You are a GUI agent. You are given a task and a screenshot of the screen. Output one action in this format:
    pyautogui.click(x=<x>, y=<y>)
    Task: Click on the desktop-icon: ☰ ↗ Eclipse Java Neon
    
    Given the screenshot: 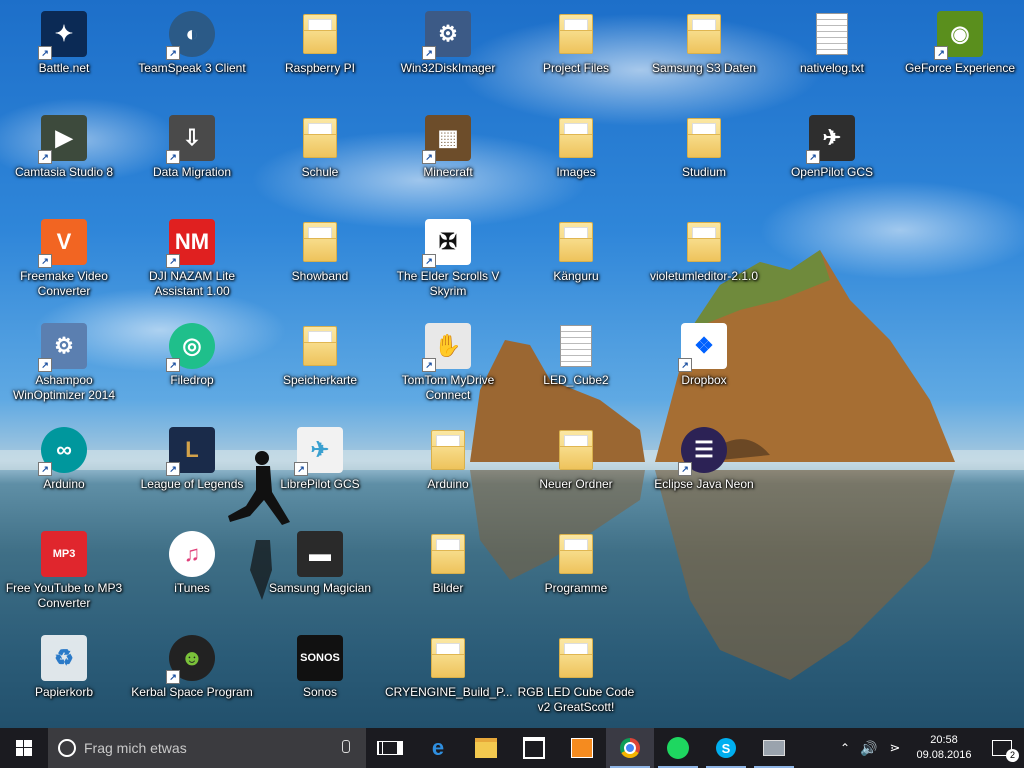 What is the action you would take?
    pyautogui.click(x=704, y=468)
    